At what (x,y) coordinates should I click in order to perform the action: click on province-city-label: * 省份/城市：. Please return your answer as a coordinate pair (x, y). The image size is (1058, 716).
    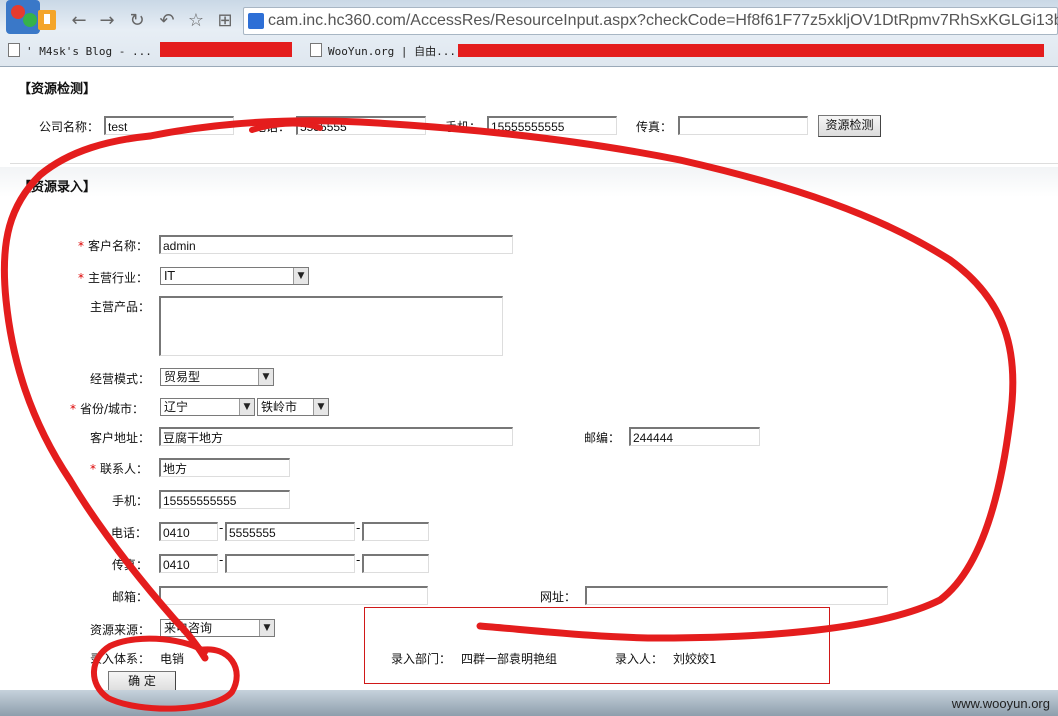
    Looking at the image, I should click on (107, 409).